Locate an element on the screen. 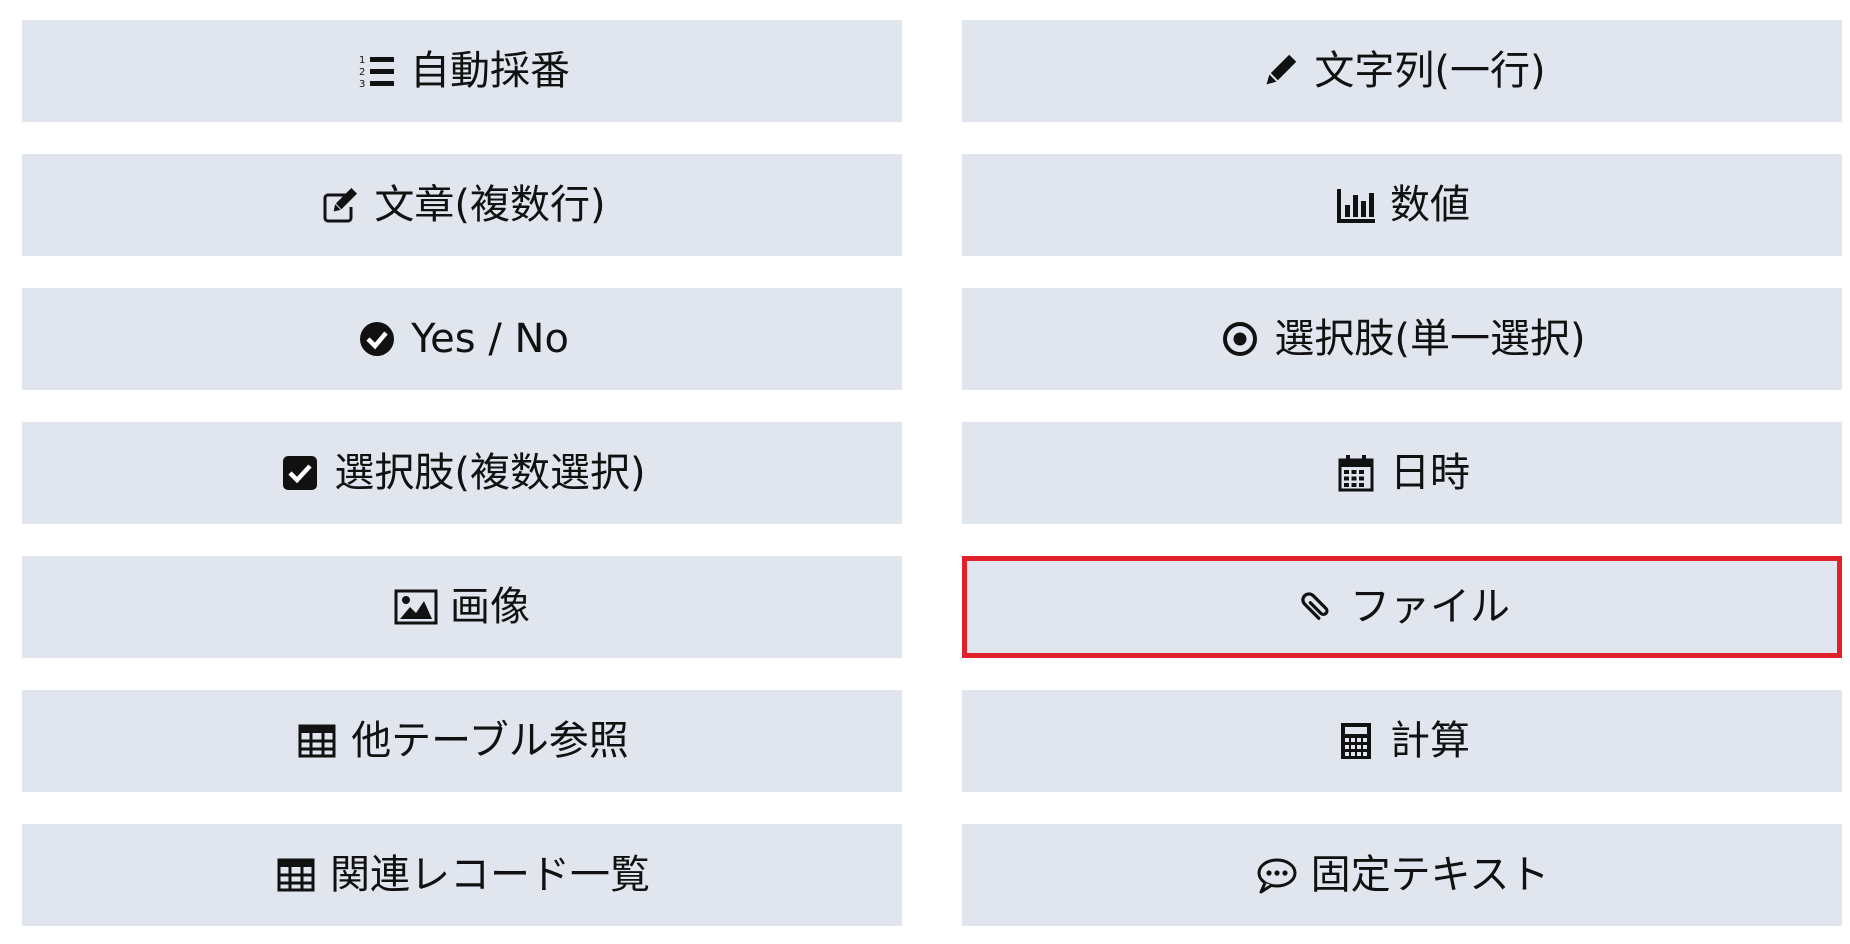 The image size is (1850, 944). calculator-icon is located at coordinates (1356, 741).